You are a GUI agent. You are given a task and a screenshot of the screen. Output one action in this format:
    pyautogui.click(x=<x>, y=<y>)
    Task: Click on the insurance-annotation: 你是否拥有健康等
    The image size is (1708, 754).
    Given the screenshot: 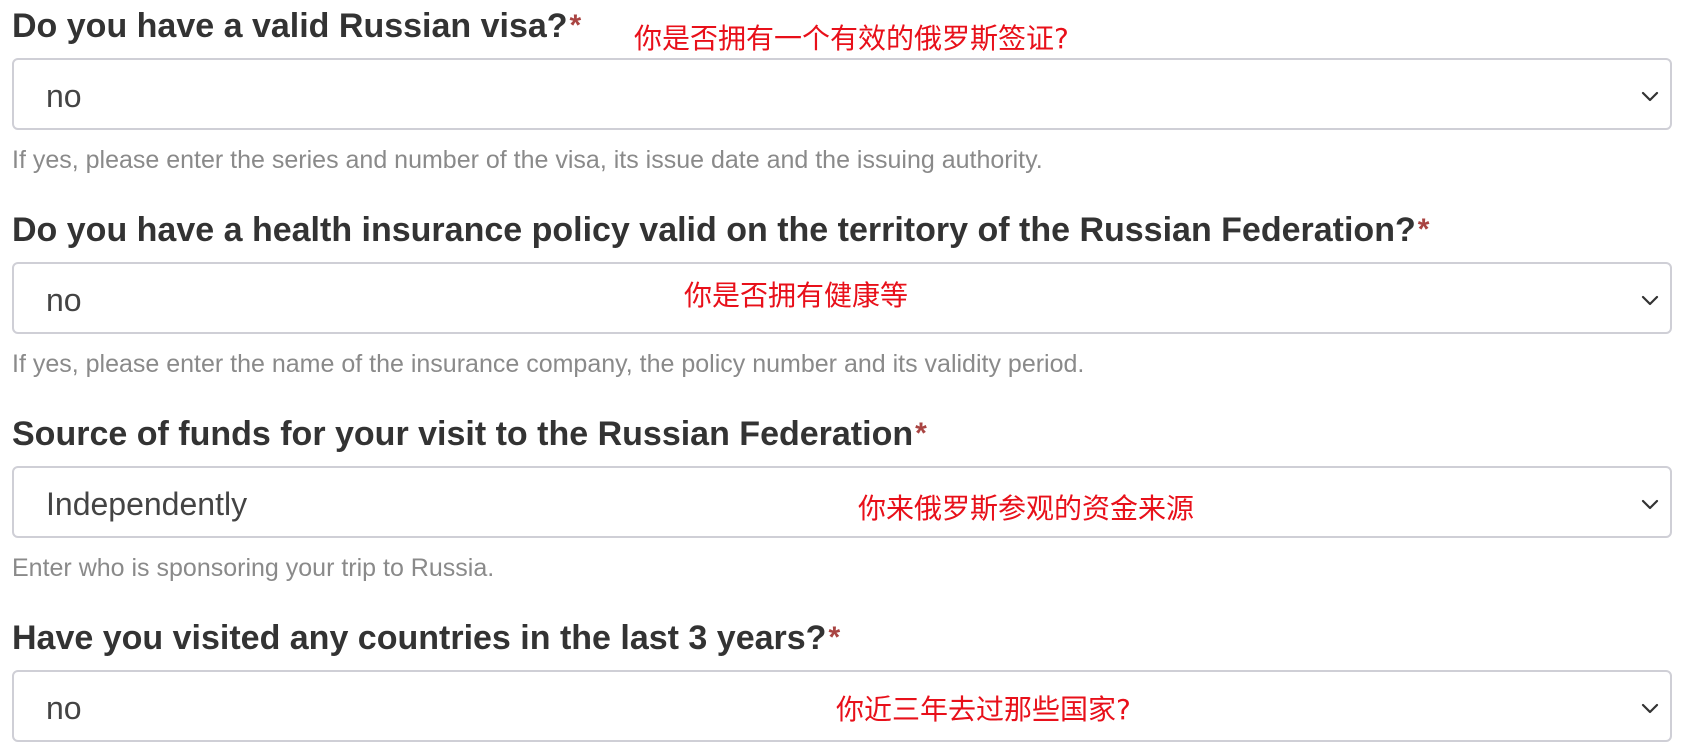 What is the action you would take?
    pyautogui.click(x=796, y=295)
    